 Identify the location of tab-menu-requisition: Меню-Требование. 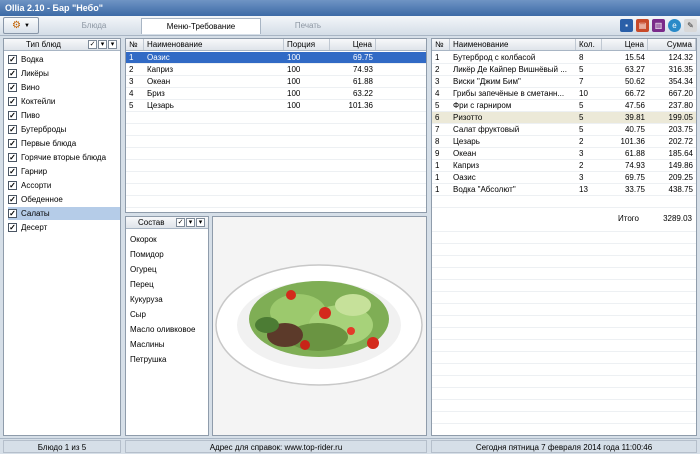
(201, 26).